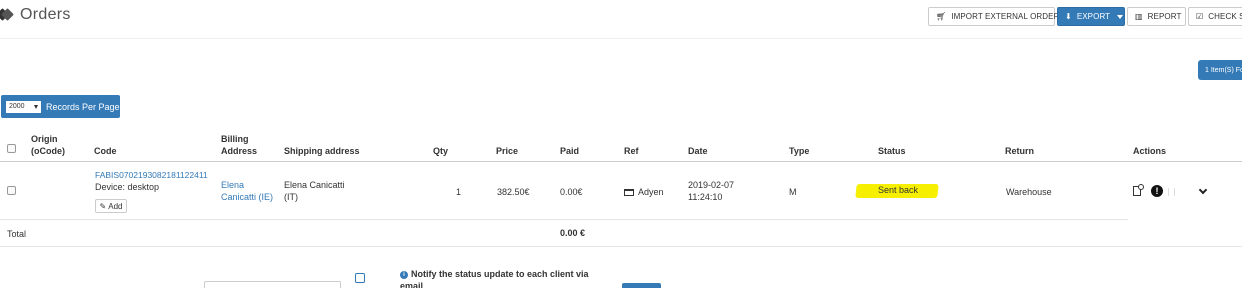 The width and height of the screenshot is (1242, 288). I want to click on bar-chart-icon: ▥, so click(1139, 16).